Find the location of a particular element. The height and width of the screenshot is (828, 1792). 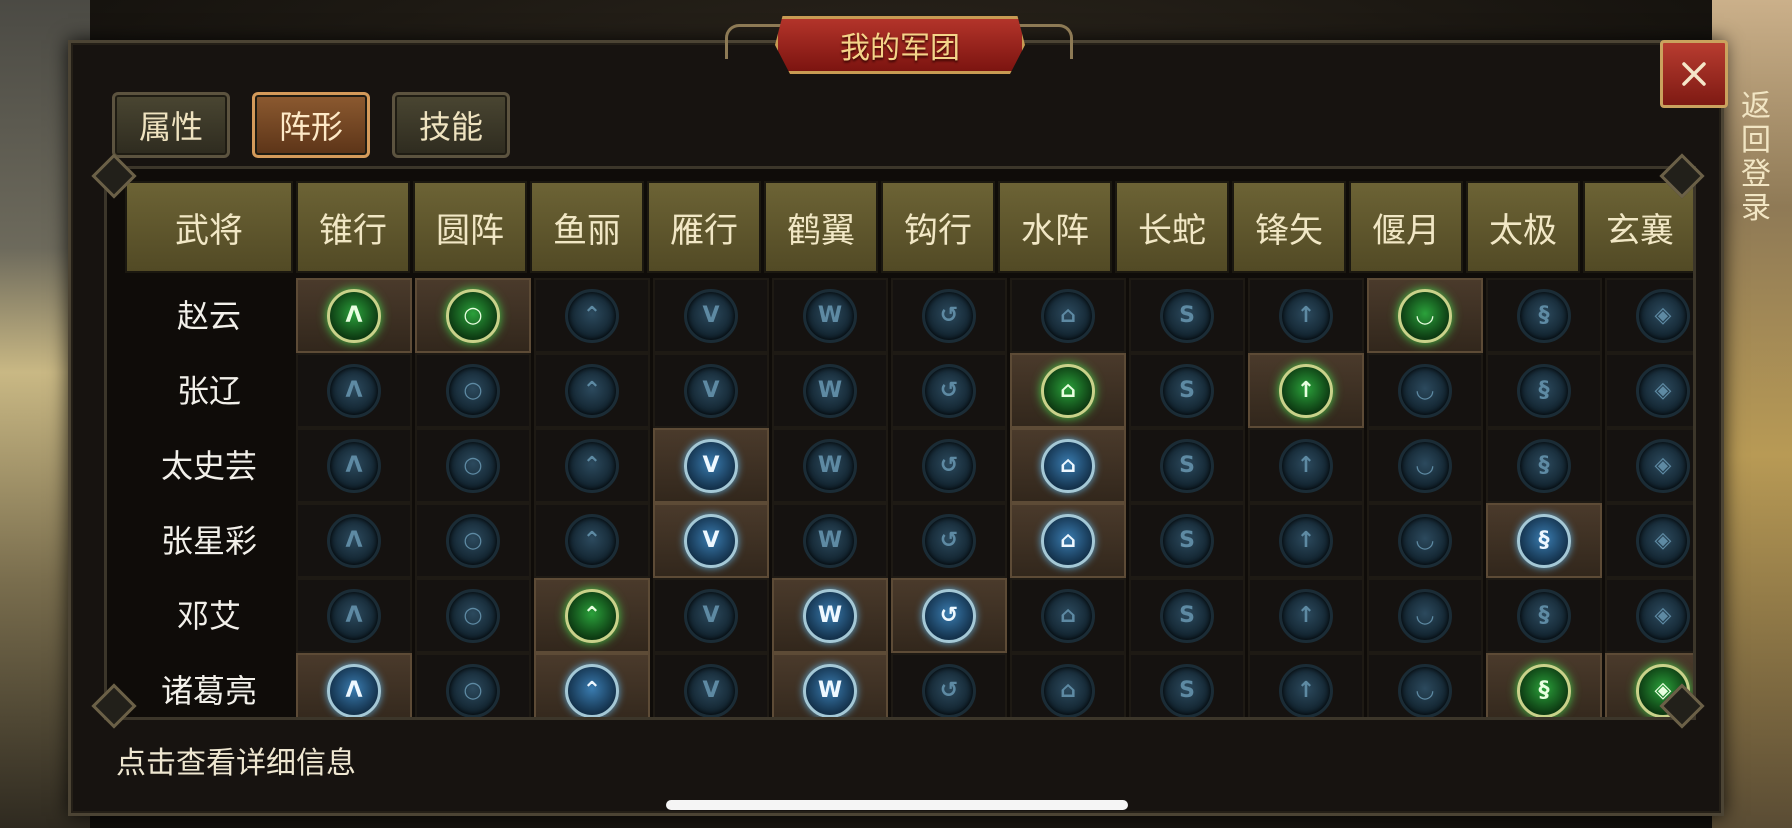

general-name: 太史芸 is located at coordinates (209, 463).